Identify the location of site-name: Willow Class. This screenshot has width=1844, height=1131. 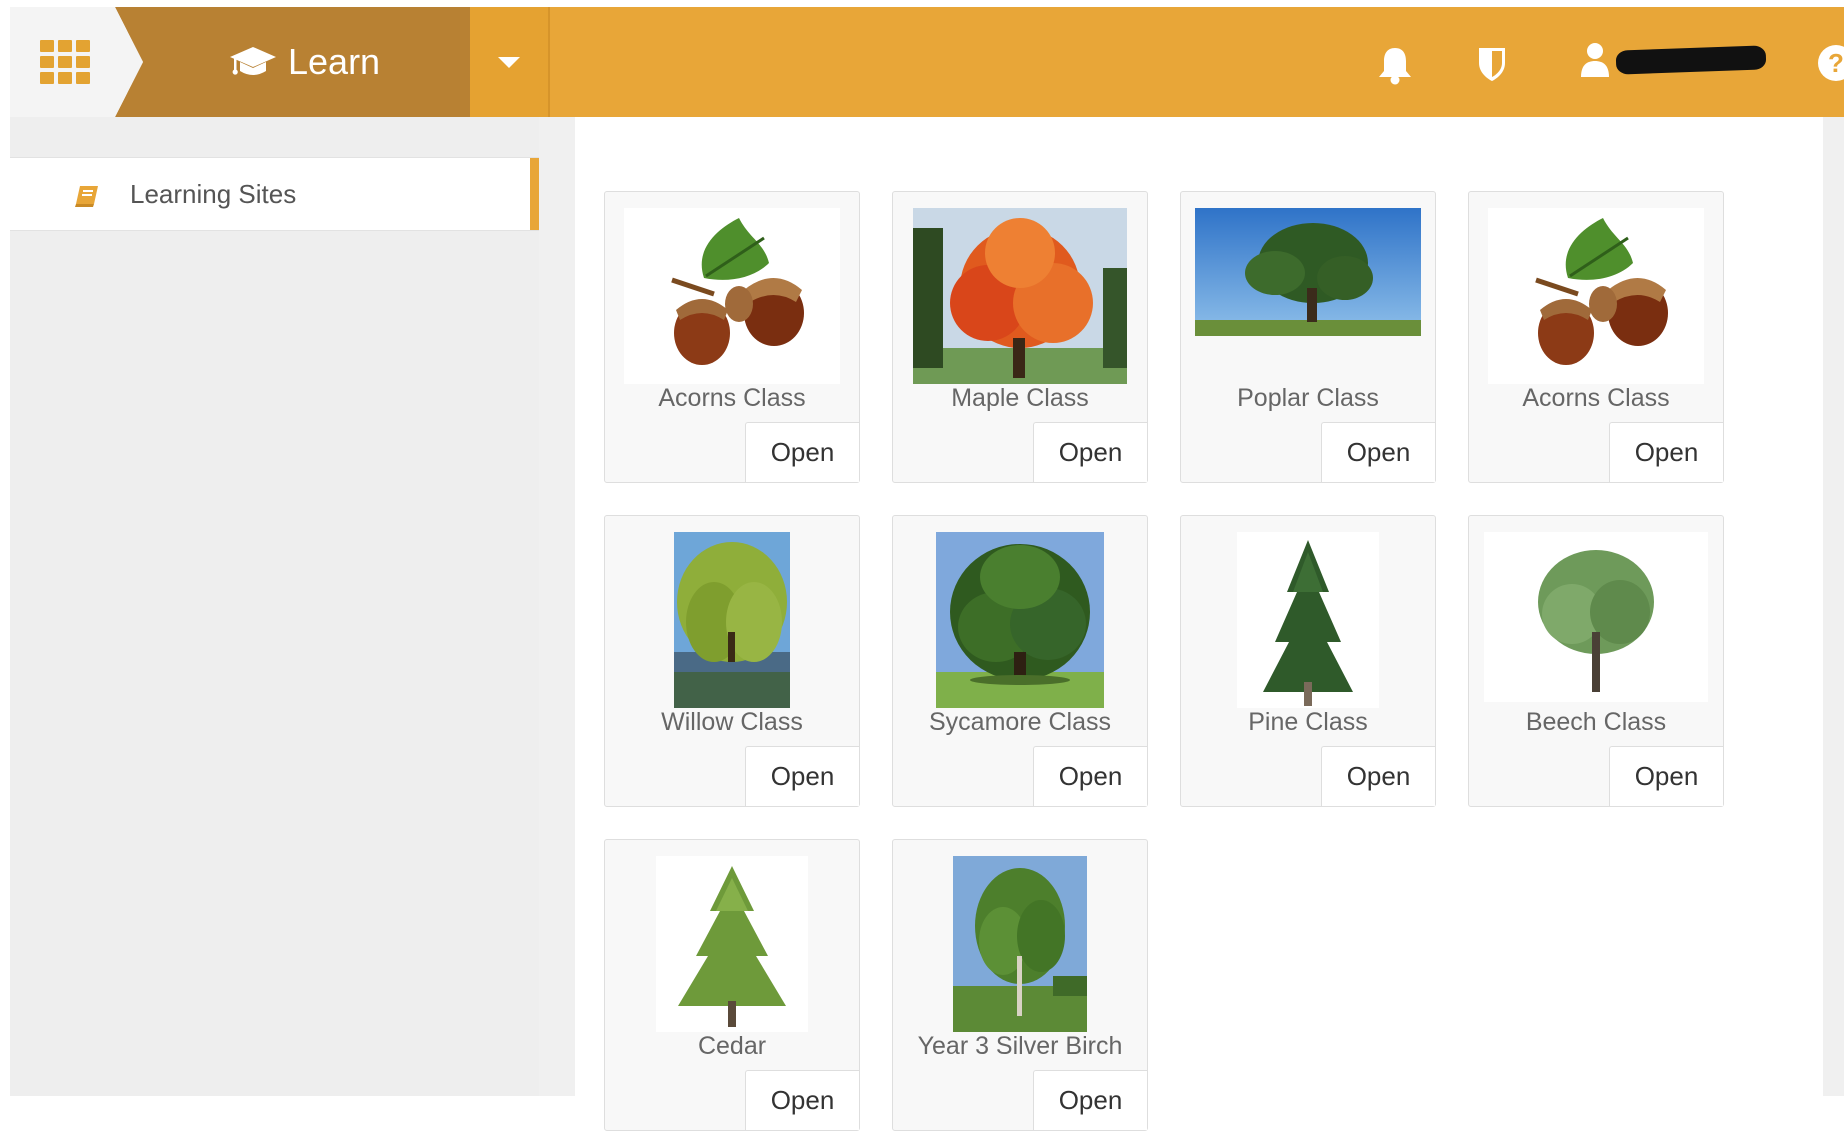
(732, 722).